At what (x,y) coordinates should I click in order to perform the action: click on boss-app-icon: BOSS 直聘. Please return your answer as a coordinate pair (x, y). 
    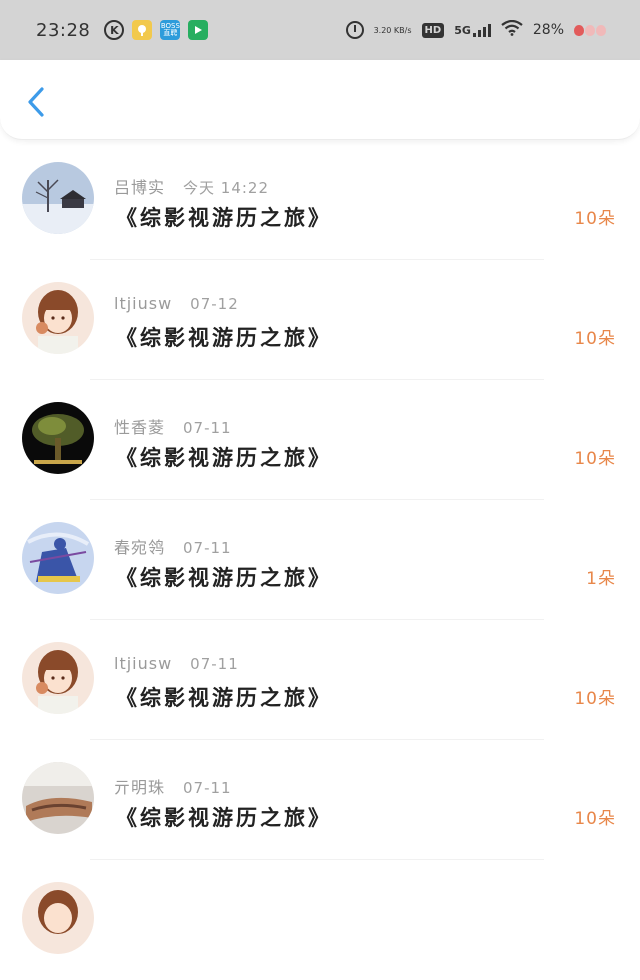
    Looking at the image, I should click on (170, 30).